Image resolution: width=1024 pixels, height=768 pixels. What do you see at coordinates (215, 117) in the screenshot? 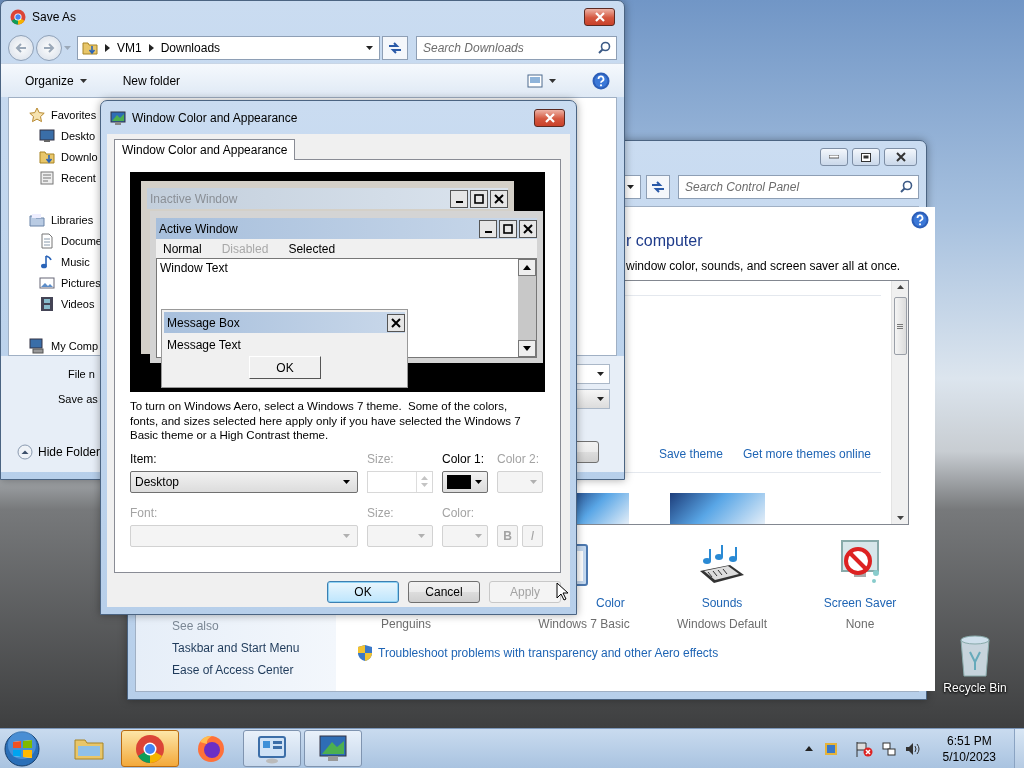
I see `window-title: Window Color and Appearance` at bounding box center [215, 117].